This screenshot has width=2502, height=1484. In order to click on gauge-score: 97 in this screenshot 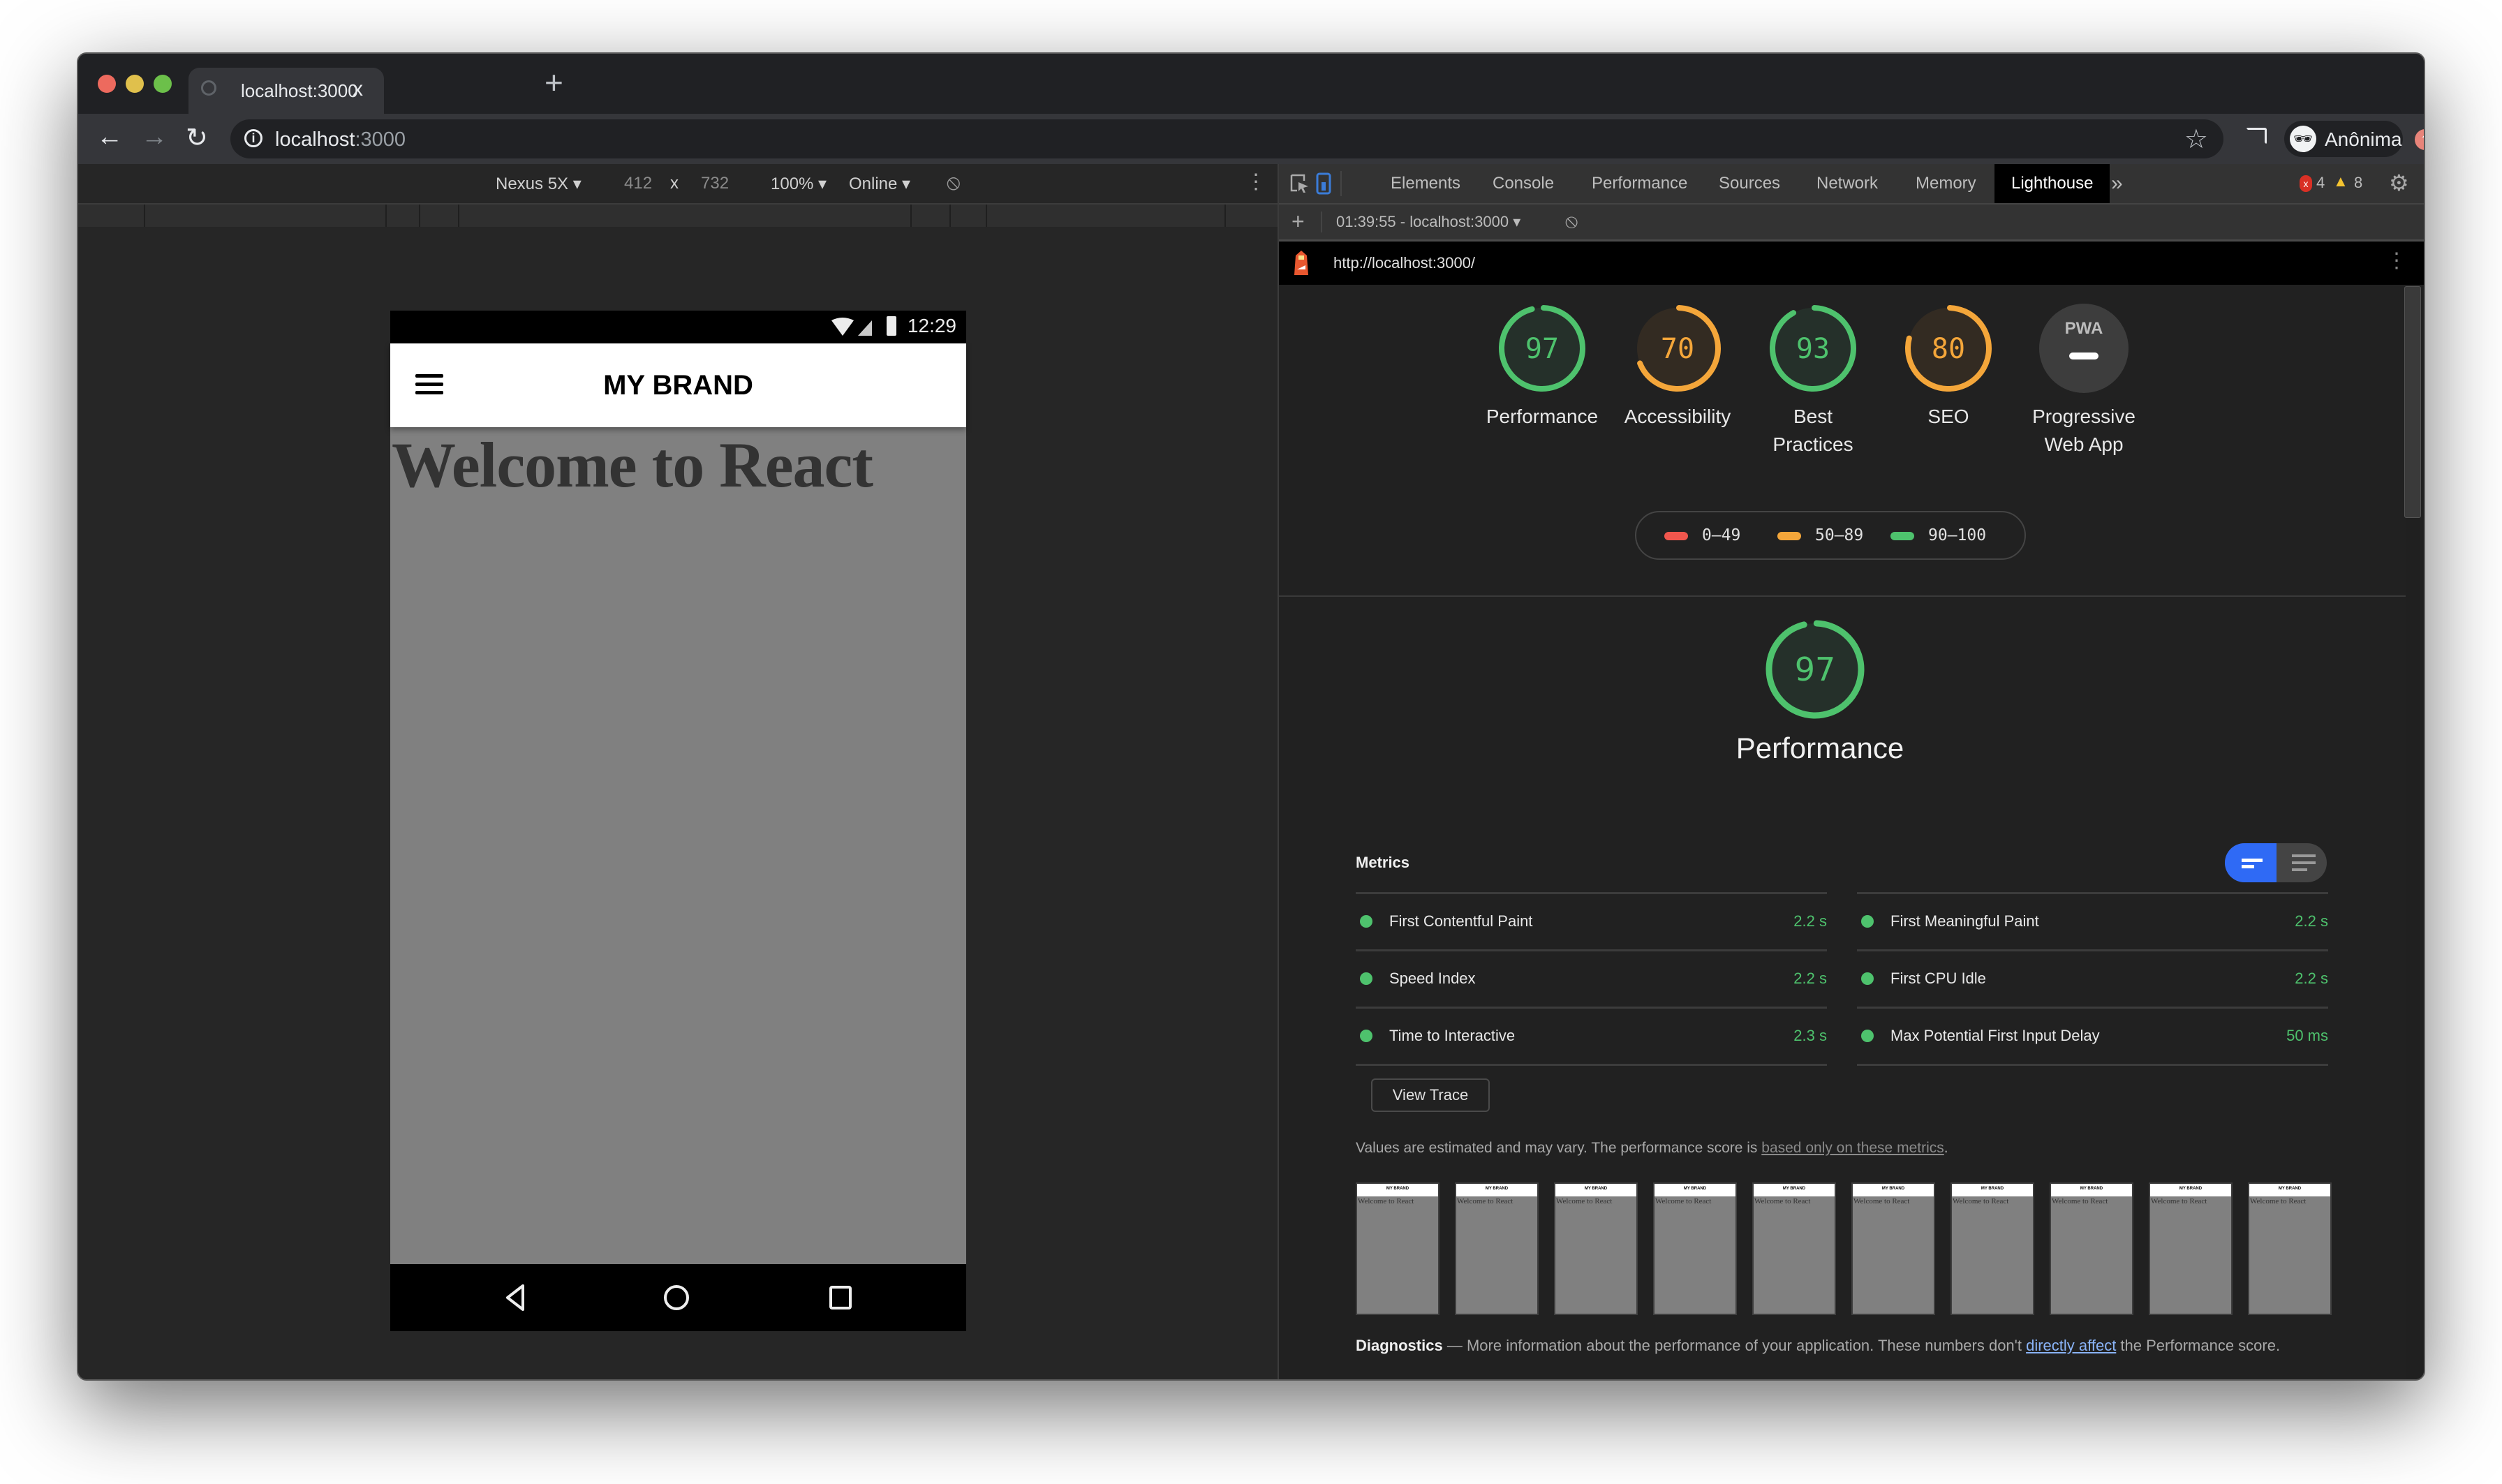, I will do `click(1815, 669)`.